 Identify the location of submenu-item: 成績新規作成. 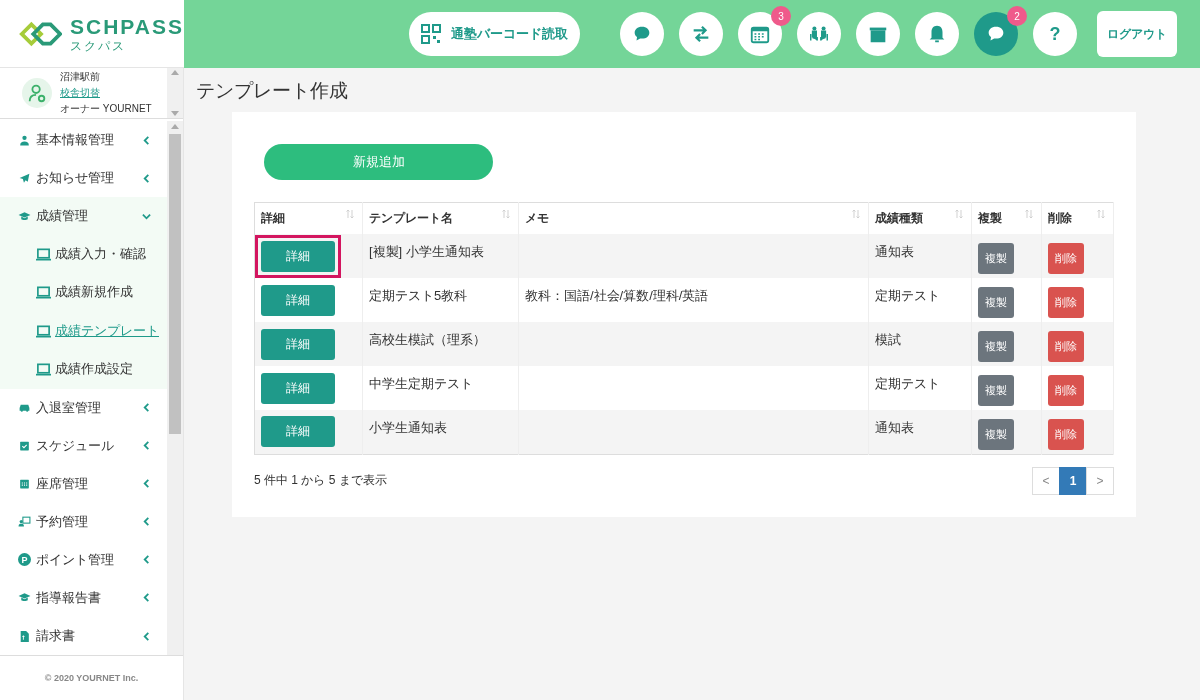
(83, 292).